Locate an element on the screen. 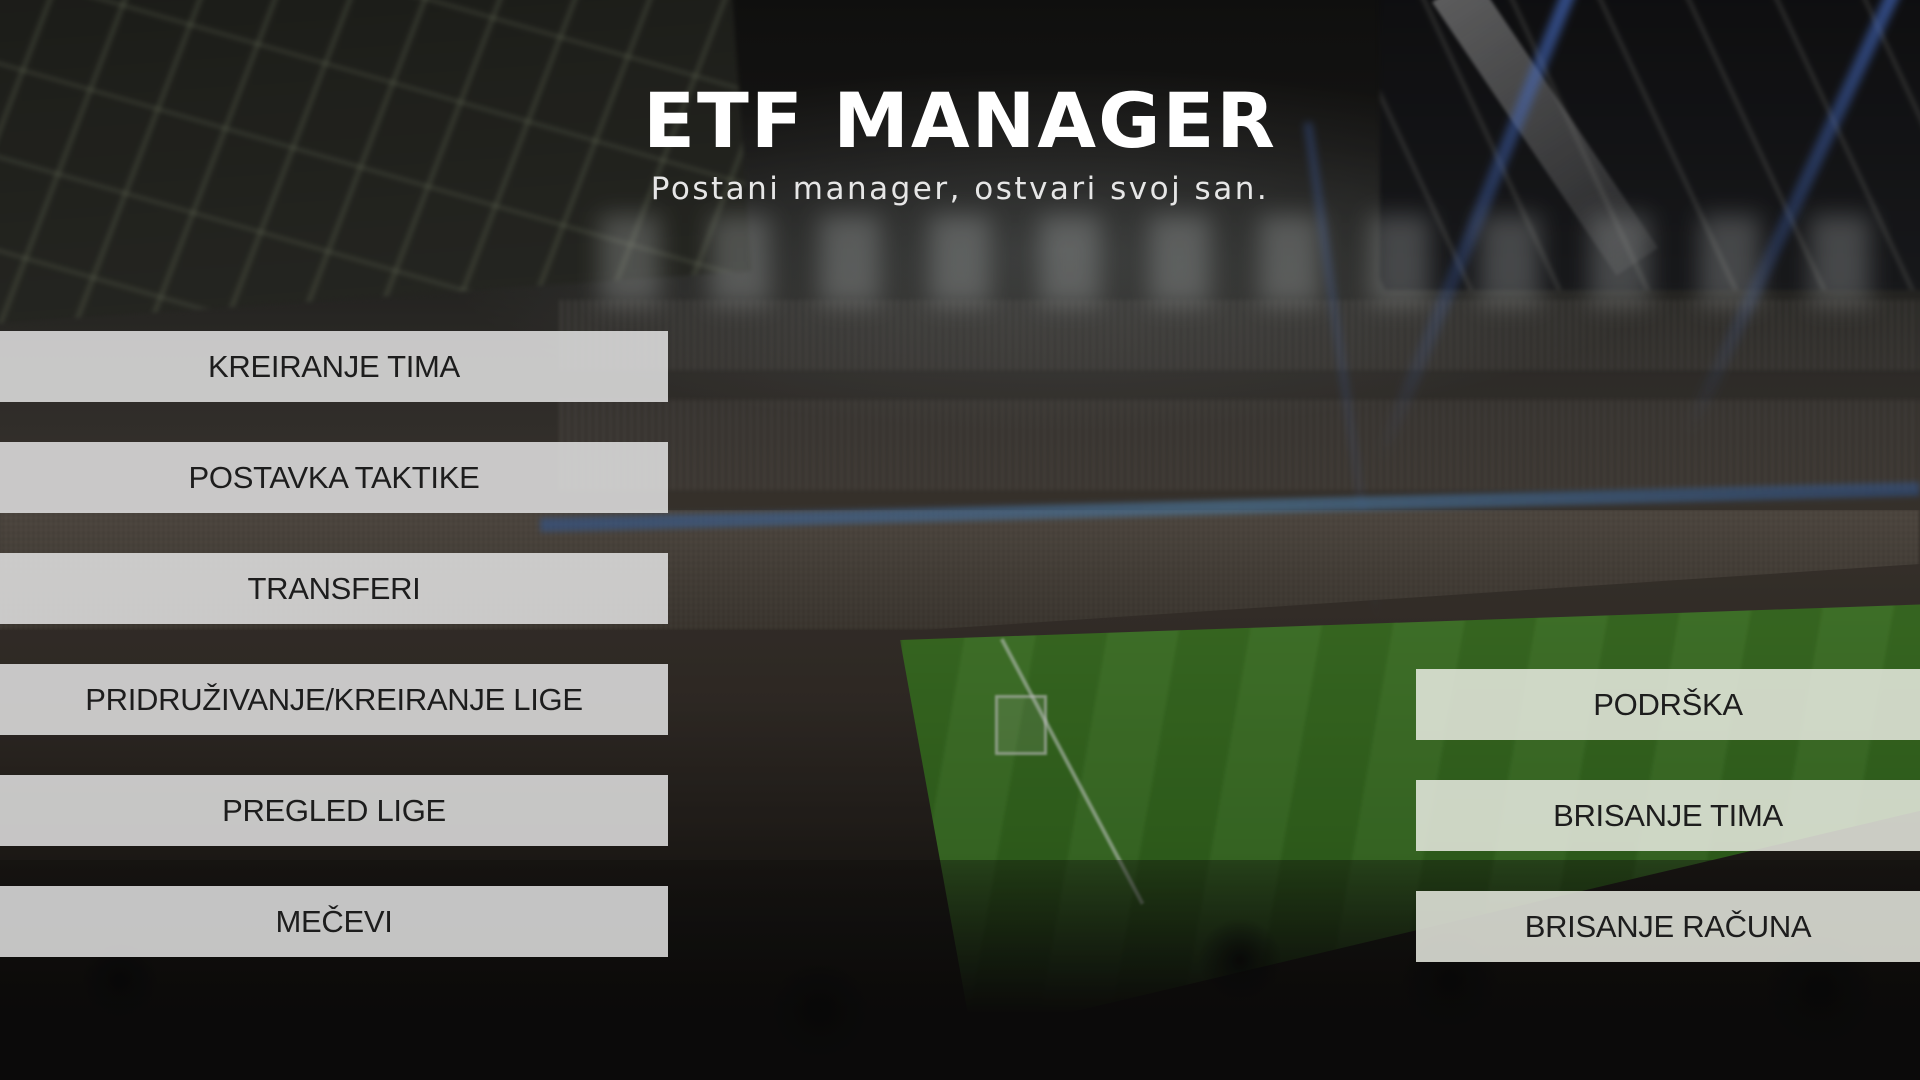 This screenshot has width=1920, height=1080. app-subtitle: Postani manager, ostvari svoj san. is located at coordinates (960, 189).